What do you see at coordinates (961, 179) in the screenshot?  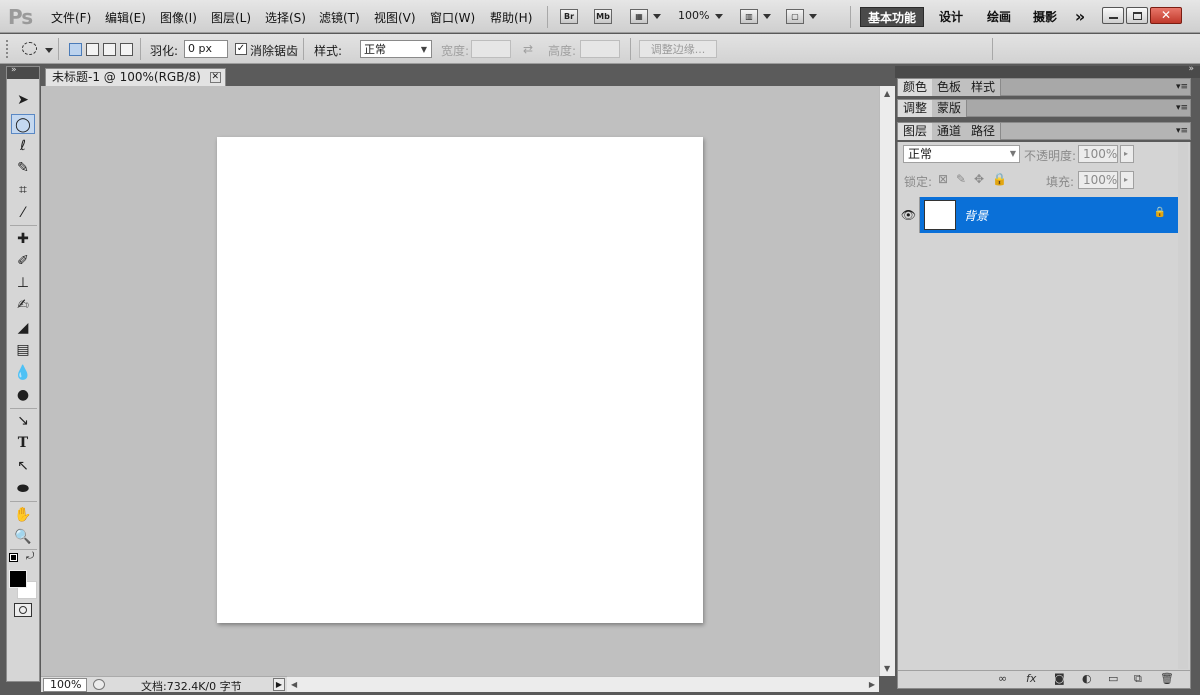 I see `lock-image-pixels-icon: ✎` at bounding box center [961, 179].